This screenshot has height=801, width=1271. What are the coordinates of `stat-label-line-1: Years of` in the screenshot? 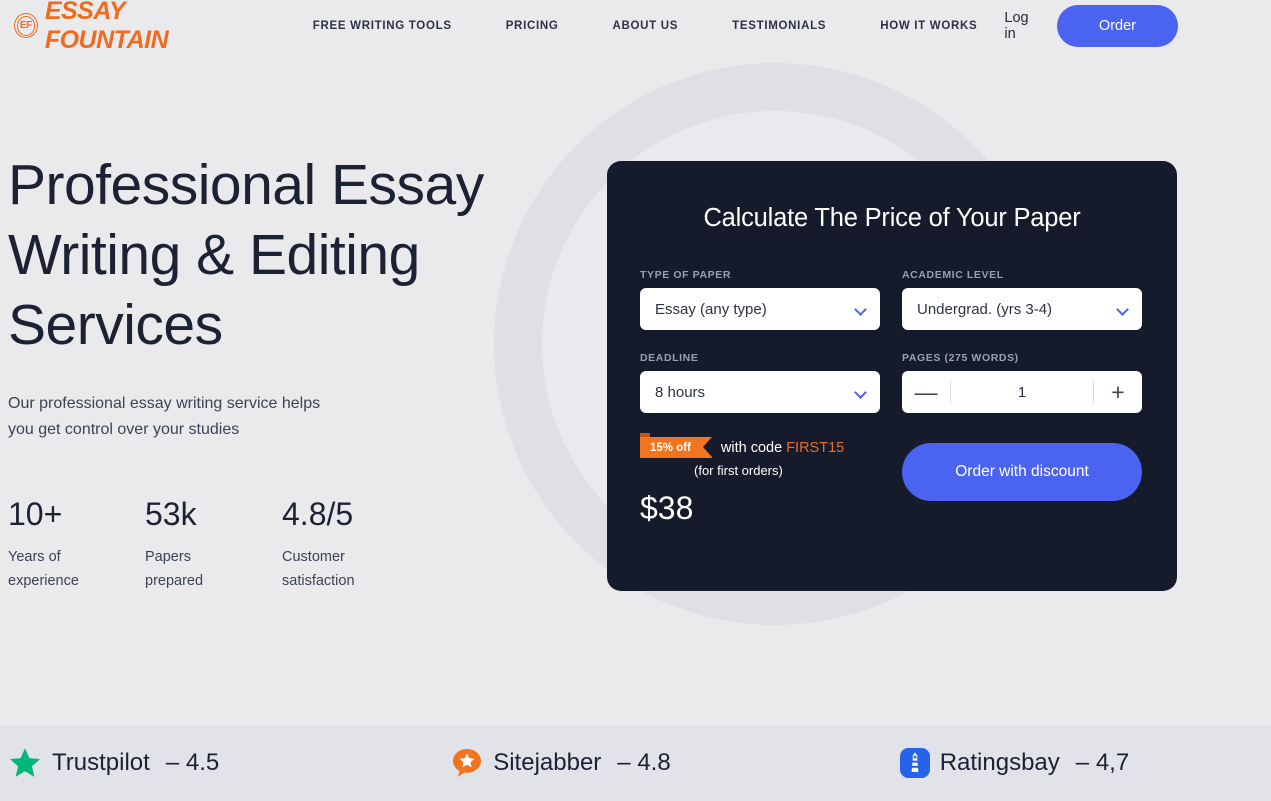 It's located at (34, 557).